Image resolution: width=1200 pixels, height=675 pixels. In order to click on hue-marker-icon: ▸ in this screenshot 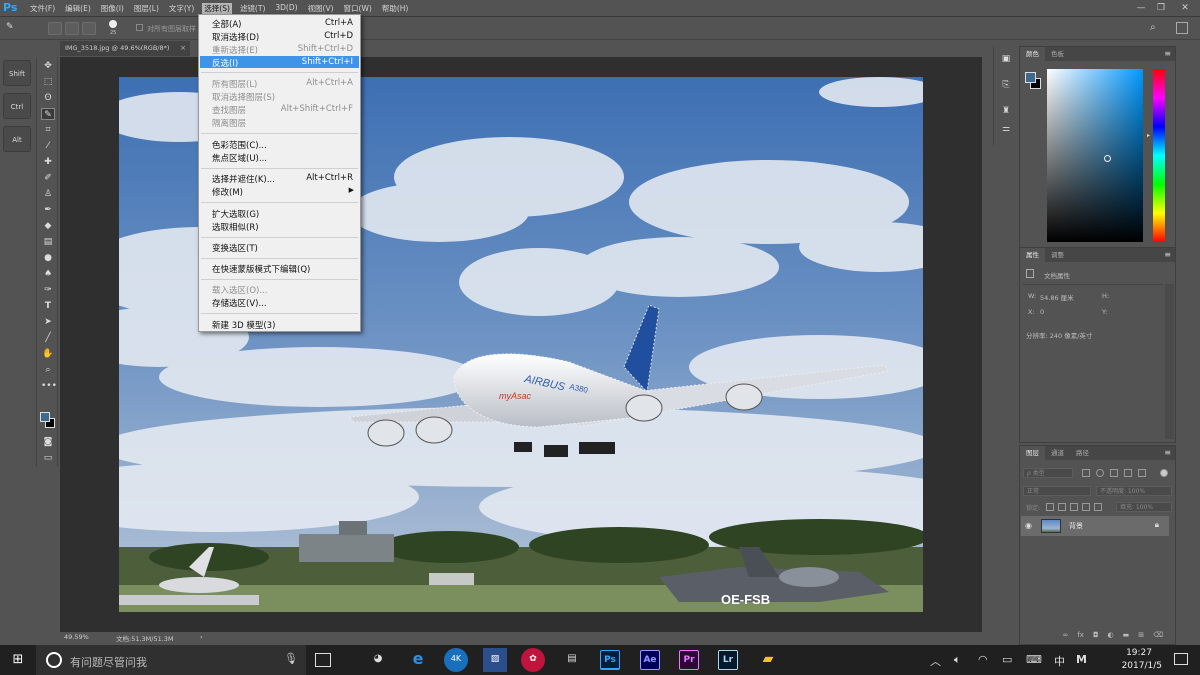, I will do `click(1148, 135)`.